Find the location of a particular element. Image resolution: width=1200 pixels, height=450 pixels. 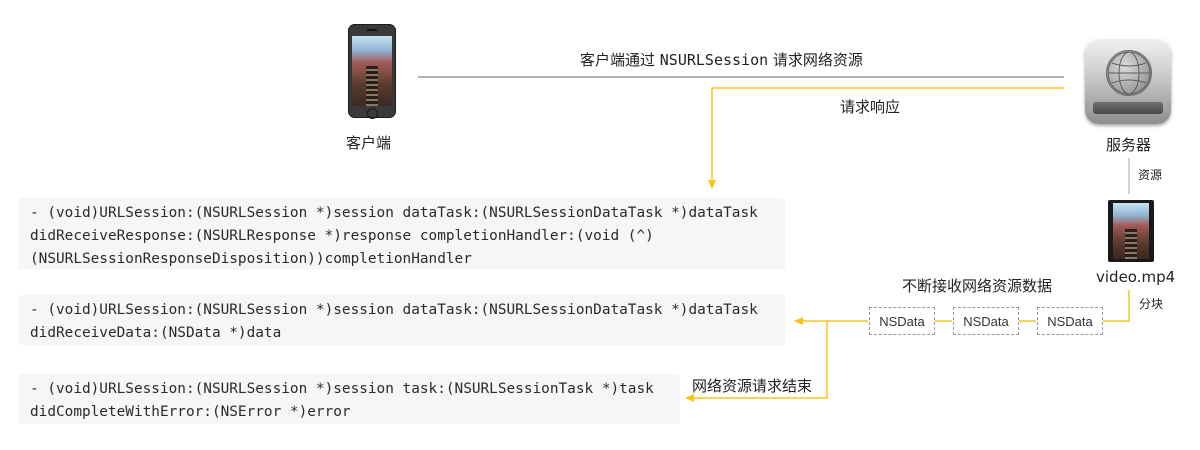

code-line: didCompleteWithError:(NSError *)error is located at coordinates (190, 412).